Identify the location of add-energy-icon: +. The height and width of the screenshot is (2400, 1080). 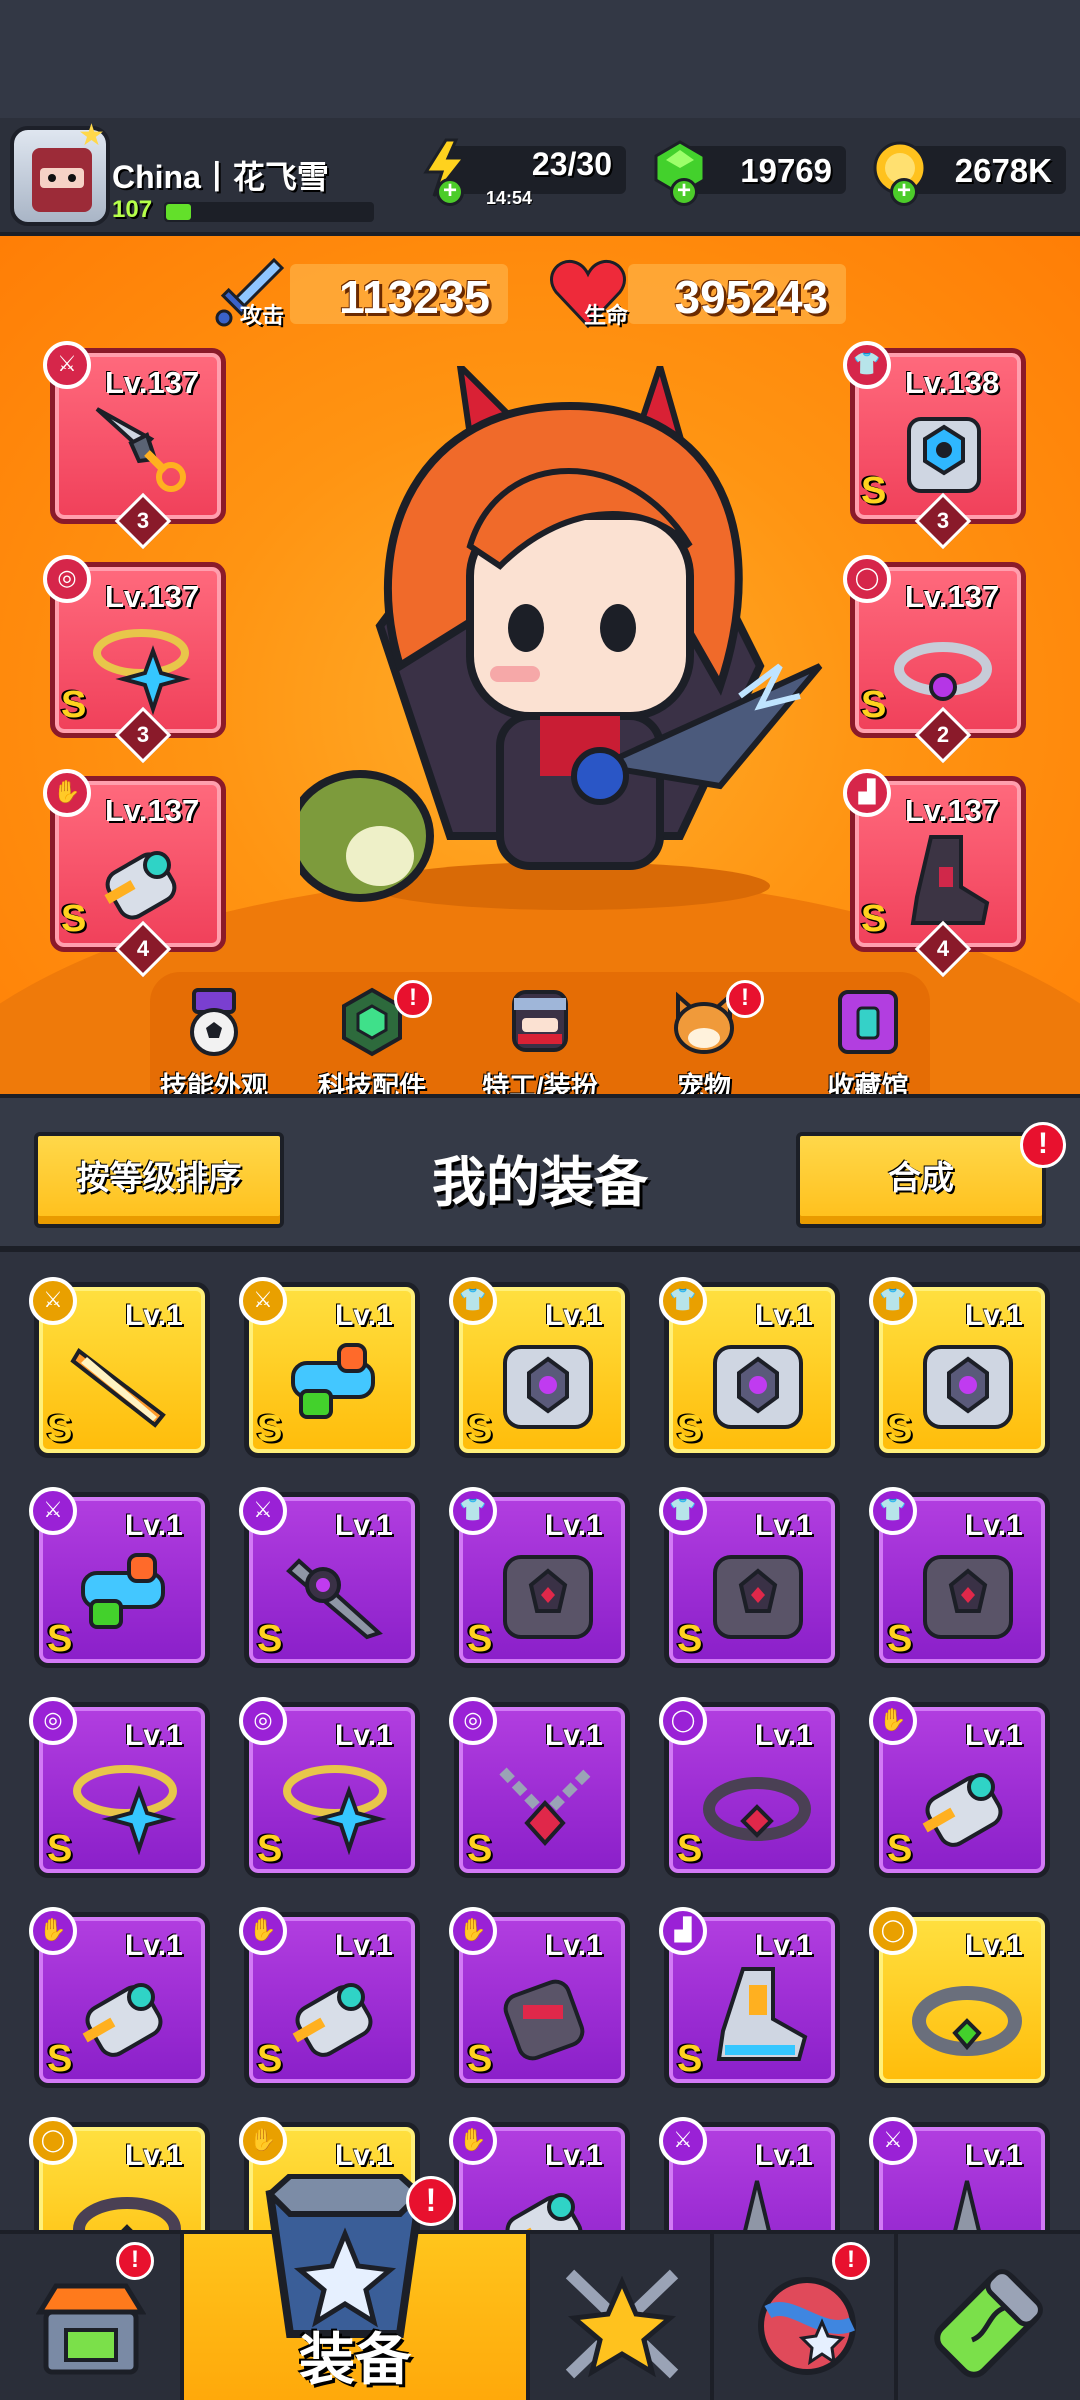
(450, 192).